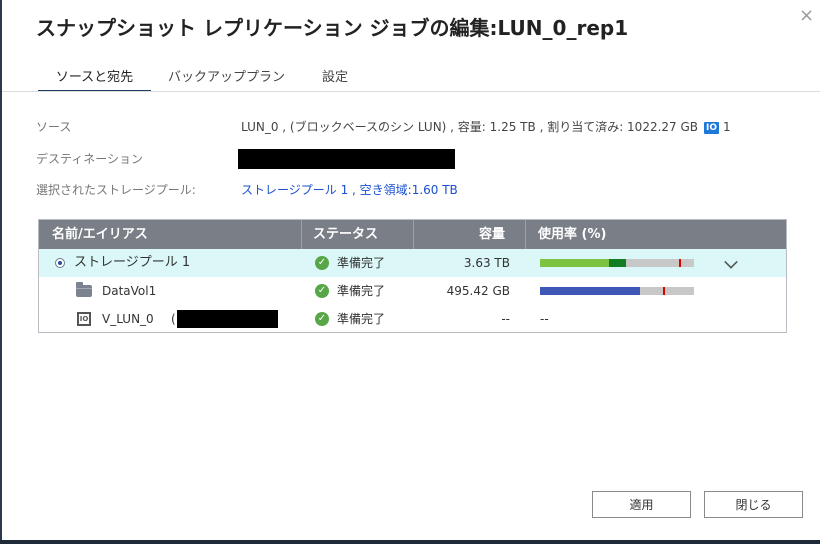 Image resolution: width=820 pixels, height=544 pixels. I want to click on redacted-alias, so click(227, 319).